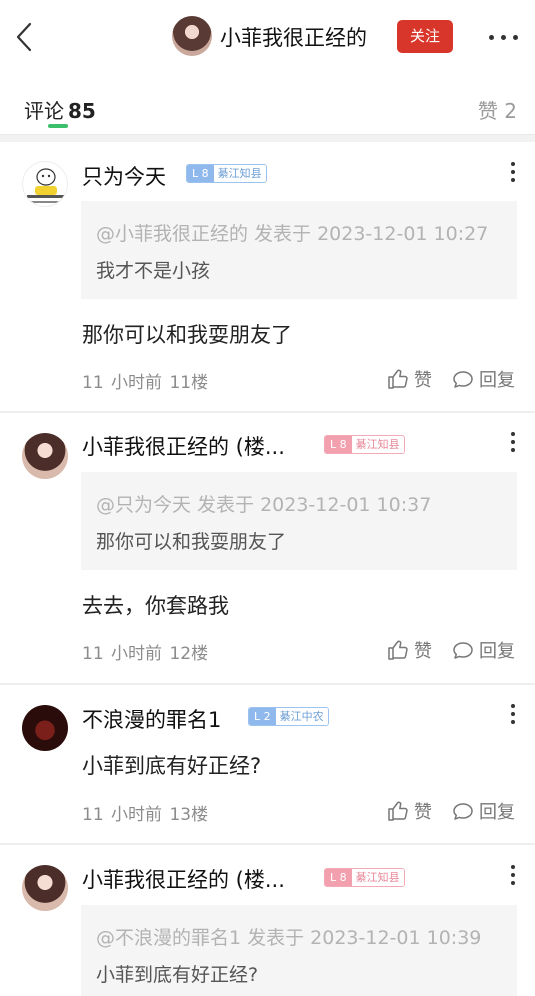 This screenshot has height=996, width=535. Describe the element at coordinates (425, 36) in the screenshot. I see `follow-button: 关注` at that location.